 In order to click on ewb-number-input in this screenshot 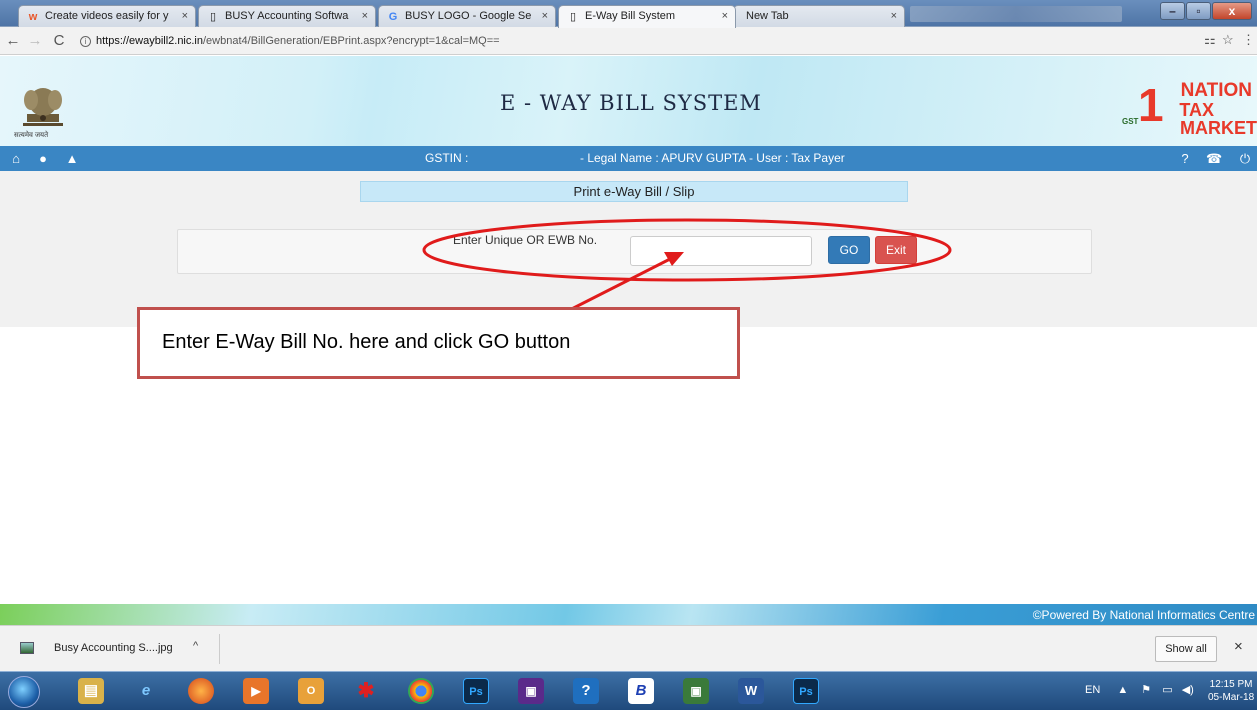, I will do `click(721, 251)`.